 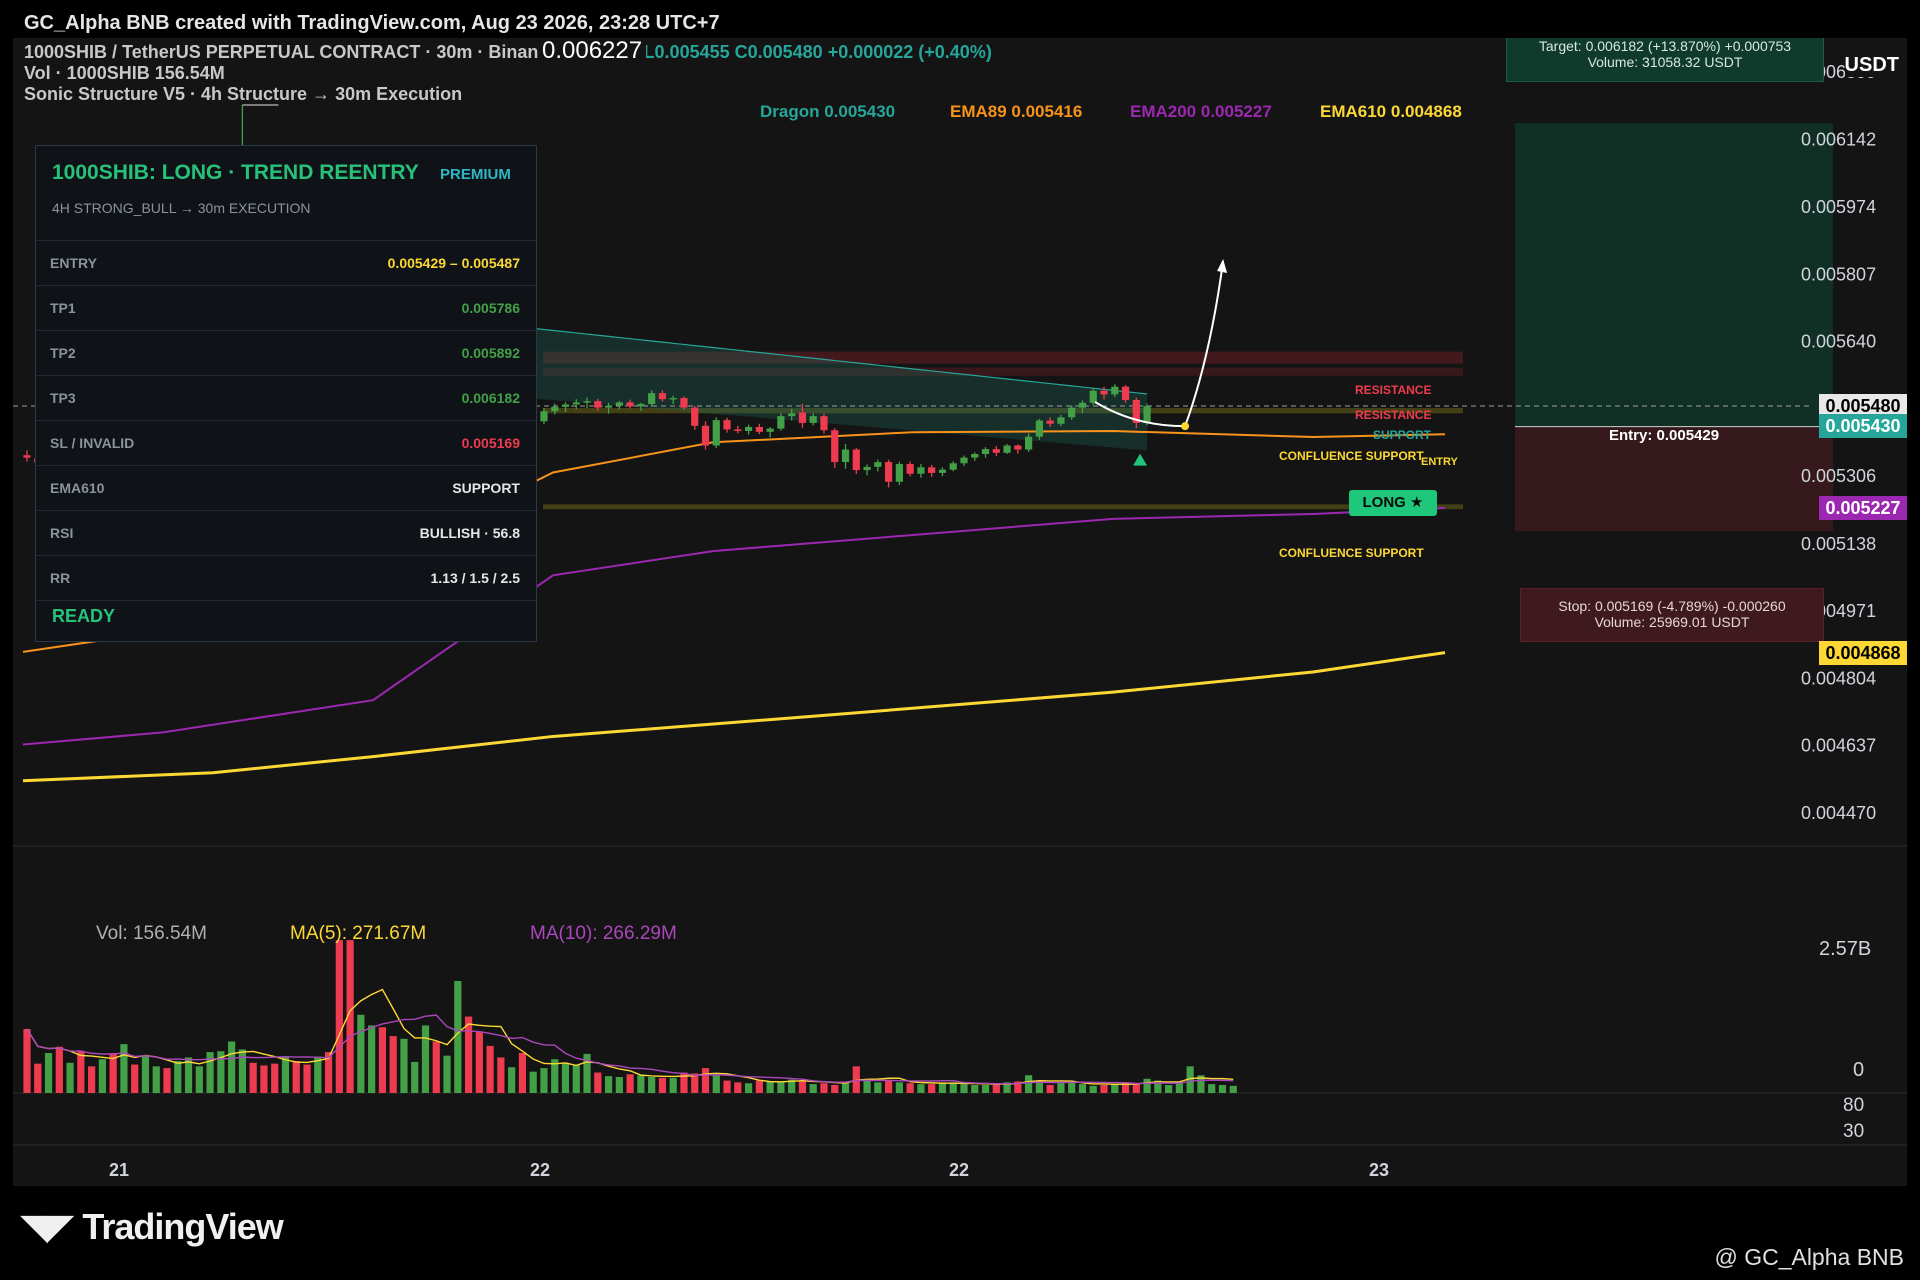 What do you see at coordinates (1863, 507) in the screenshot?
I see `price-tag: 0.005227` at bounding box center [1863, 507].